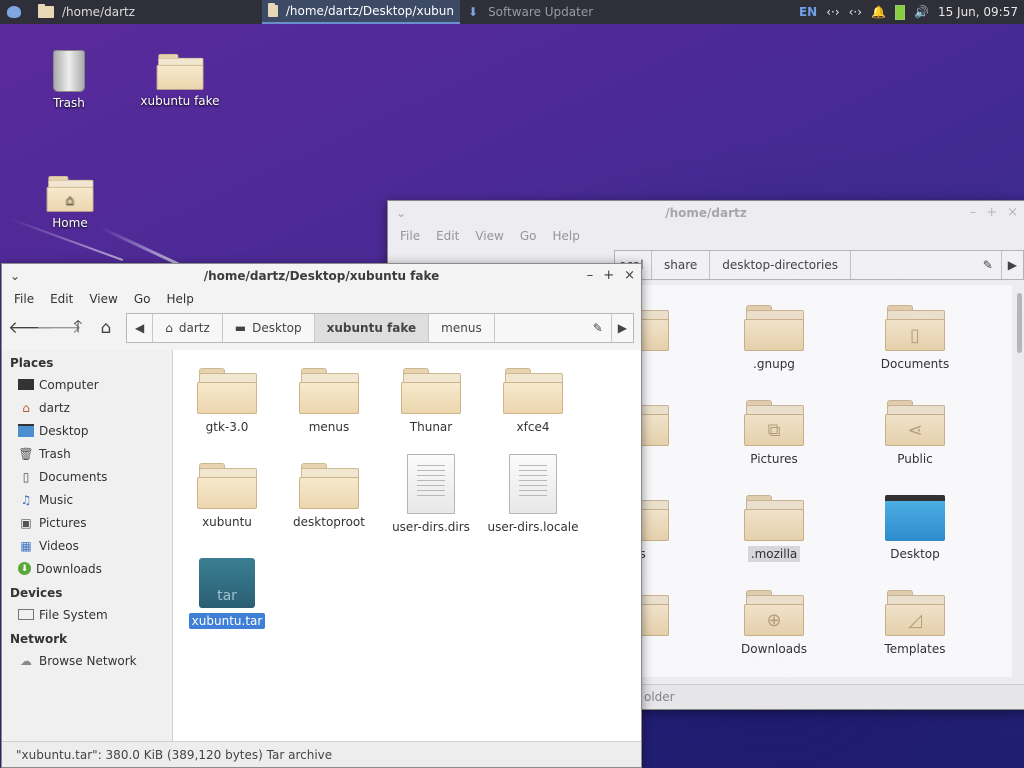 The height and width of the screenshot is (768, 1024). Describe the element at coordinates (69, 80) in the screenshot. I see `desktop-icon-trash: Trash` at that location.